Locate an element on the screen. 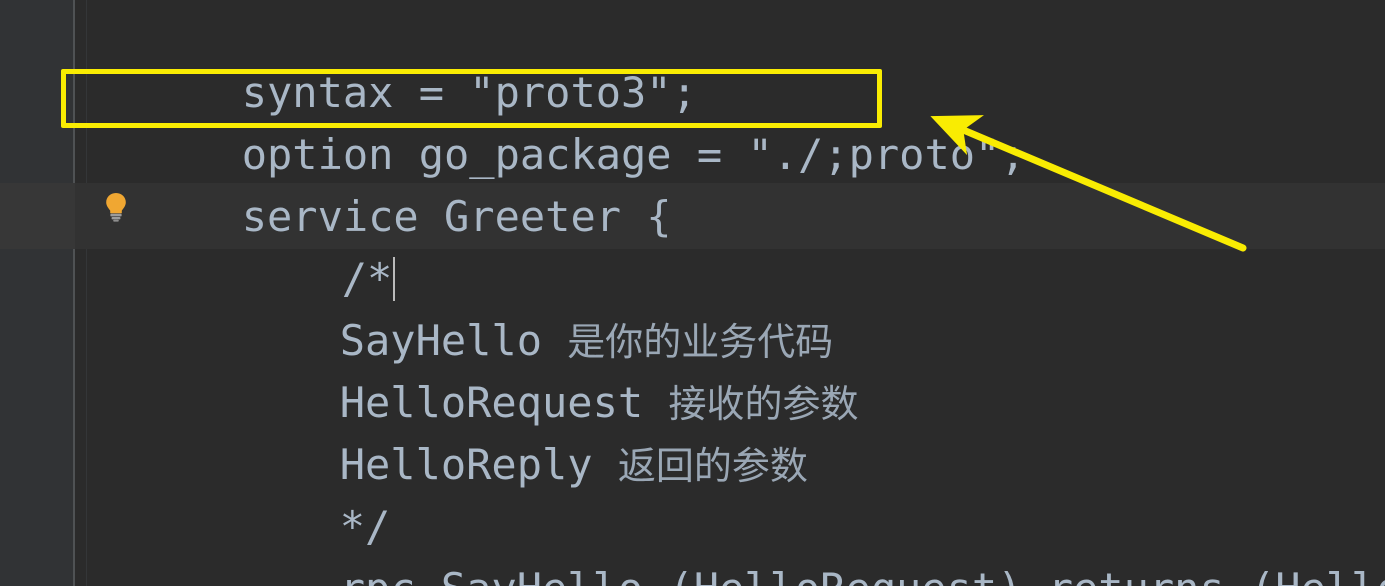 The height and width of the screenshot is (586, 1385). editor-gutter is located at coordinates (36, 293).